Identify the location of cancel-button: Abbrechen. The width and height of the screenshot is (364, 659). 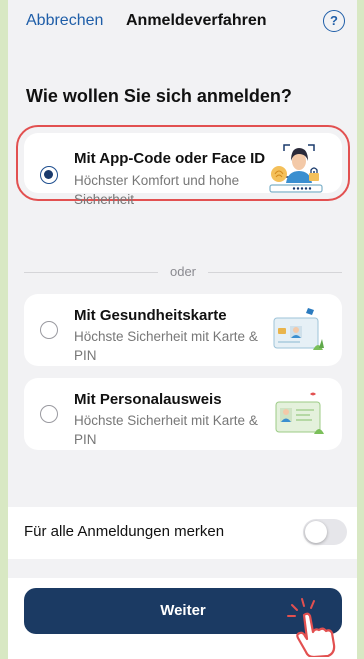
(64, 21).